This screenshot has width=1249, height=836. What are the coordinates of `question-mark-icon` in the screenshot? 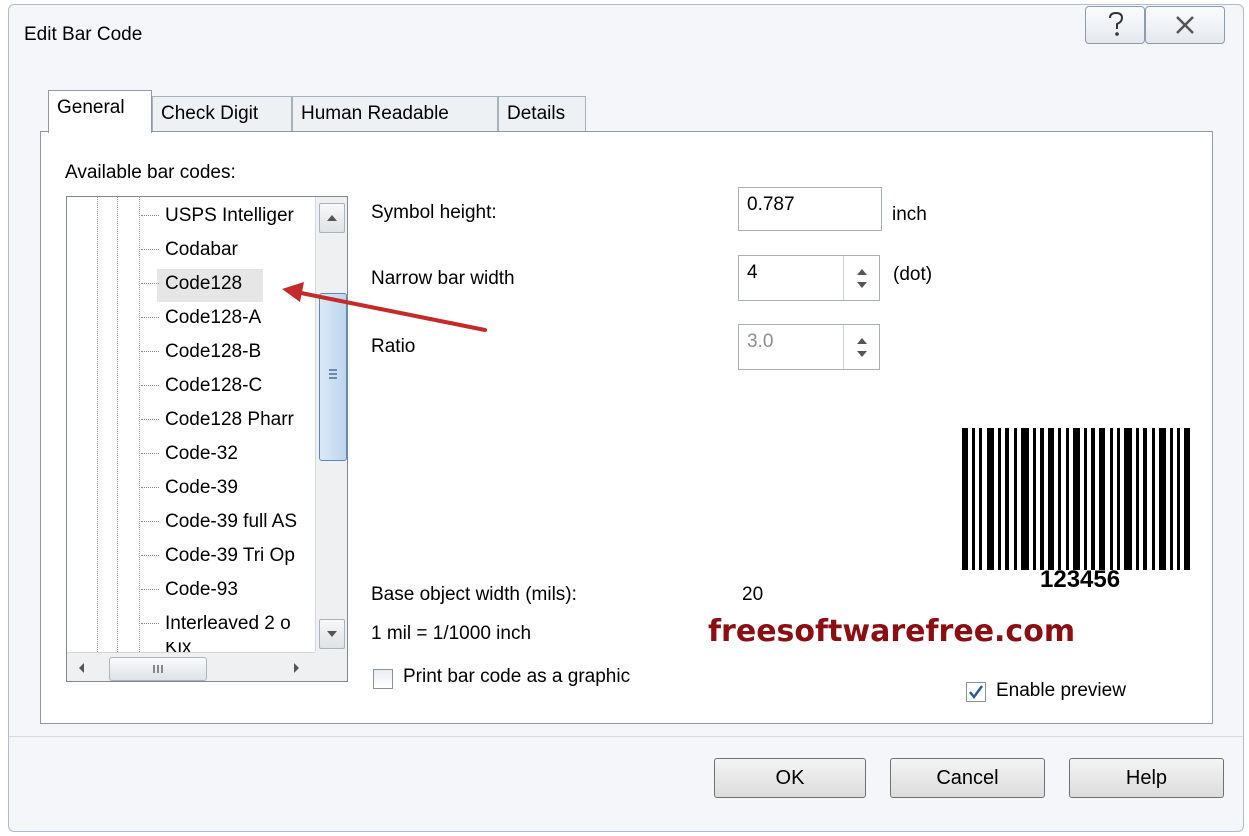 It's located at (1116, 23).